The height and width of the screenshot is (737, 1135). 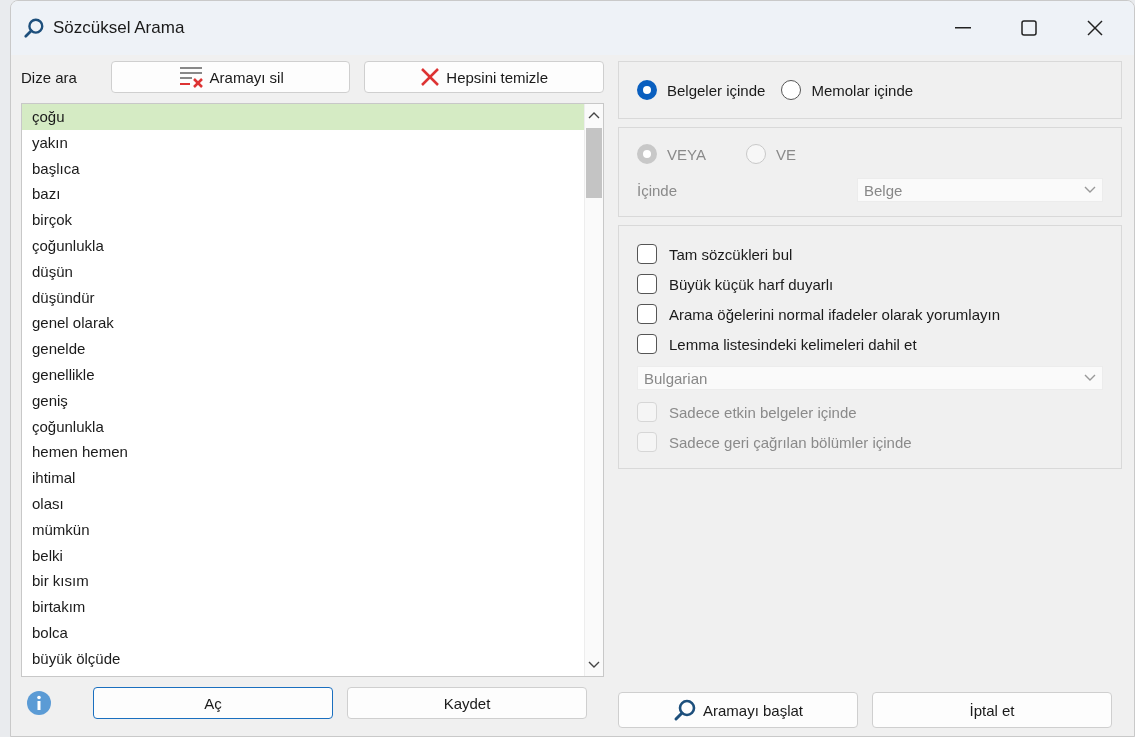 What do you see at coordinates (738, 710) in the screenshot?
I see `start-search-button: Aramayı başlat` at bounding box center [738, 710].